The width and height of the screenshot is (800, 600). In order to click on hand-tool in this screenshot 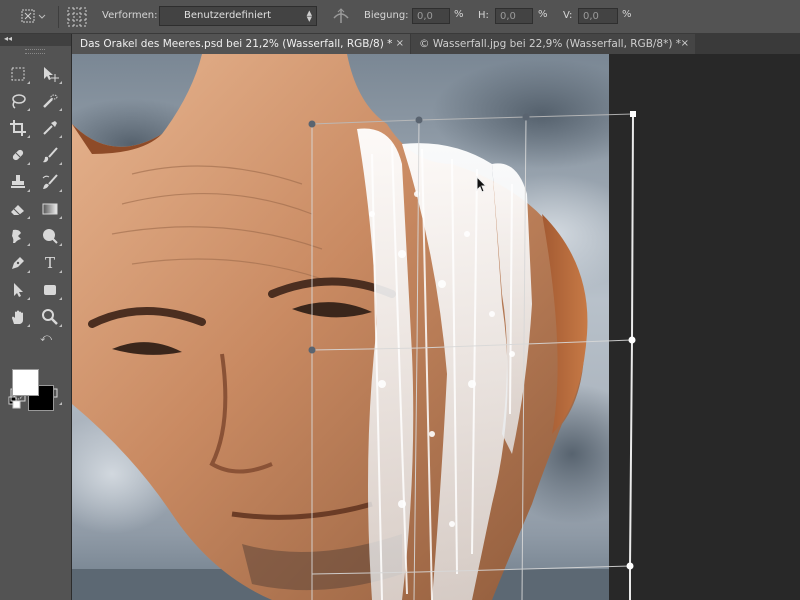, I will do `click(18, 317)`.